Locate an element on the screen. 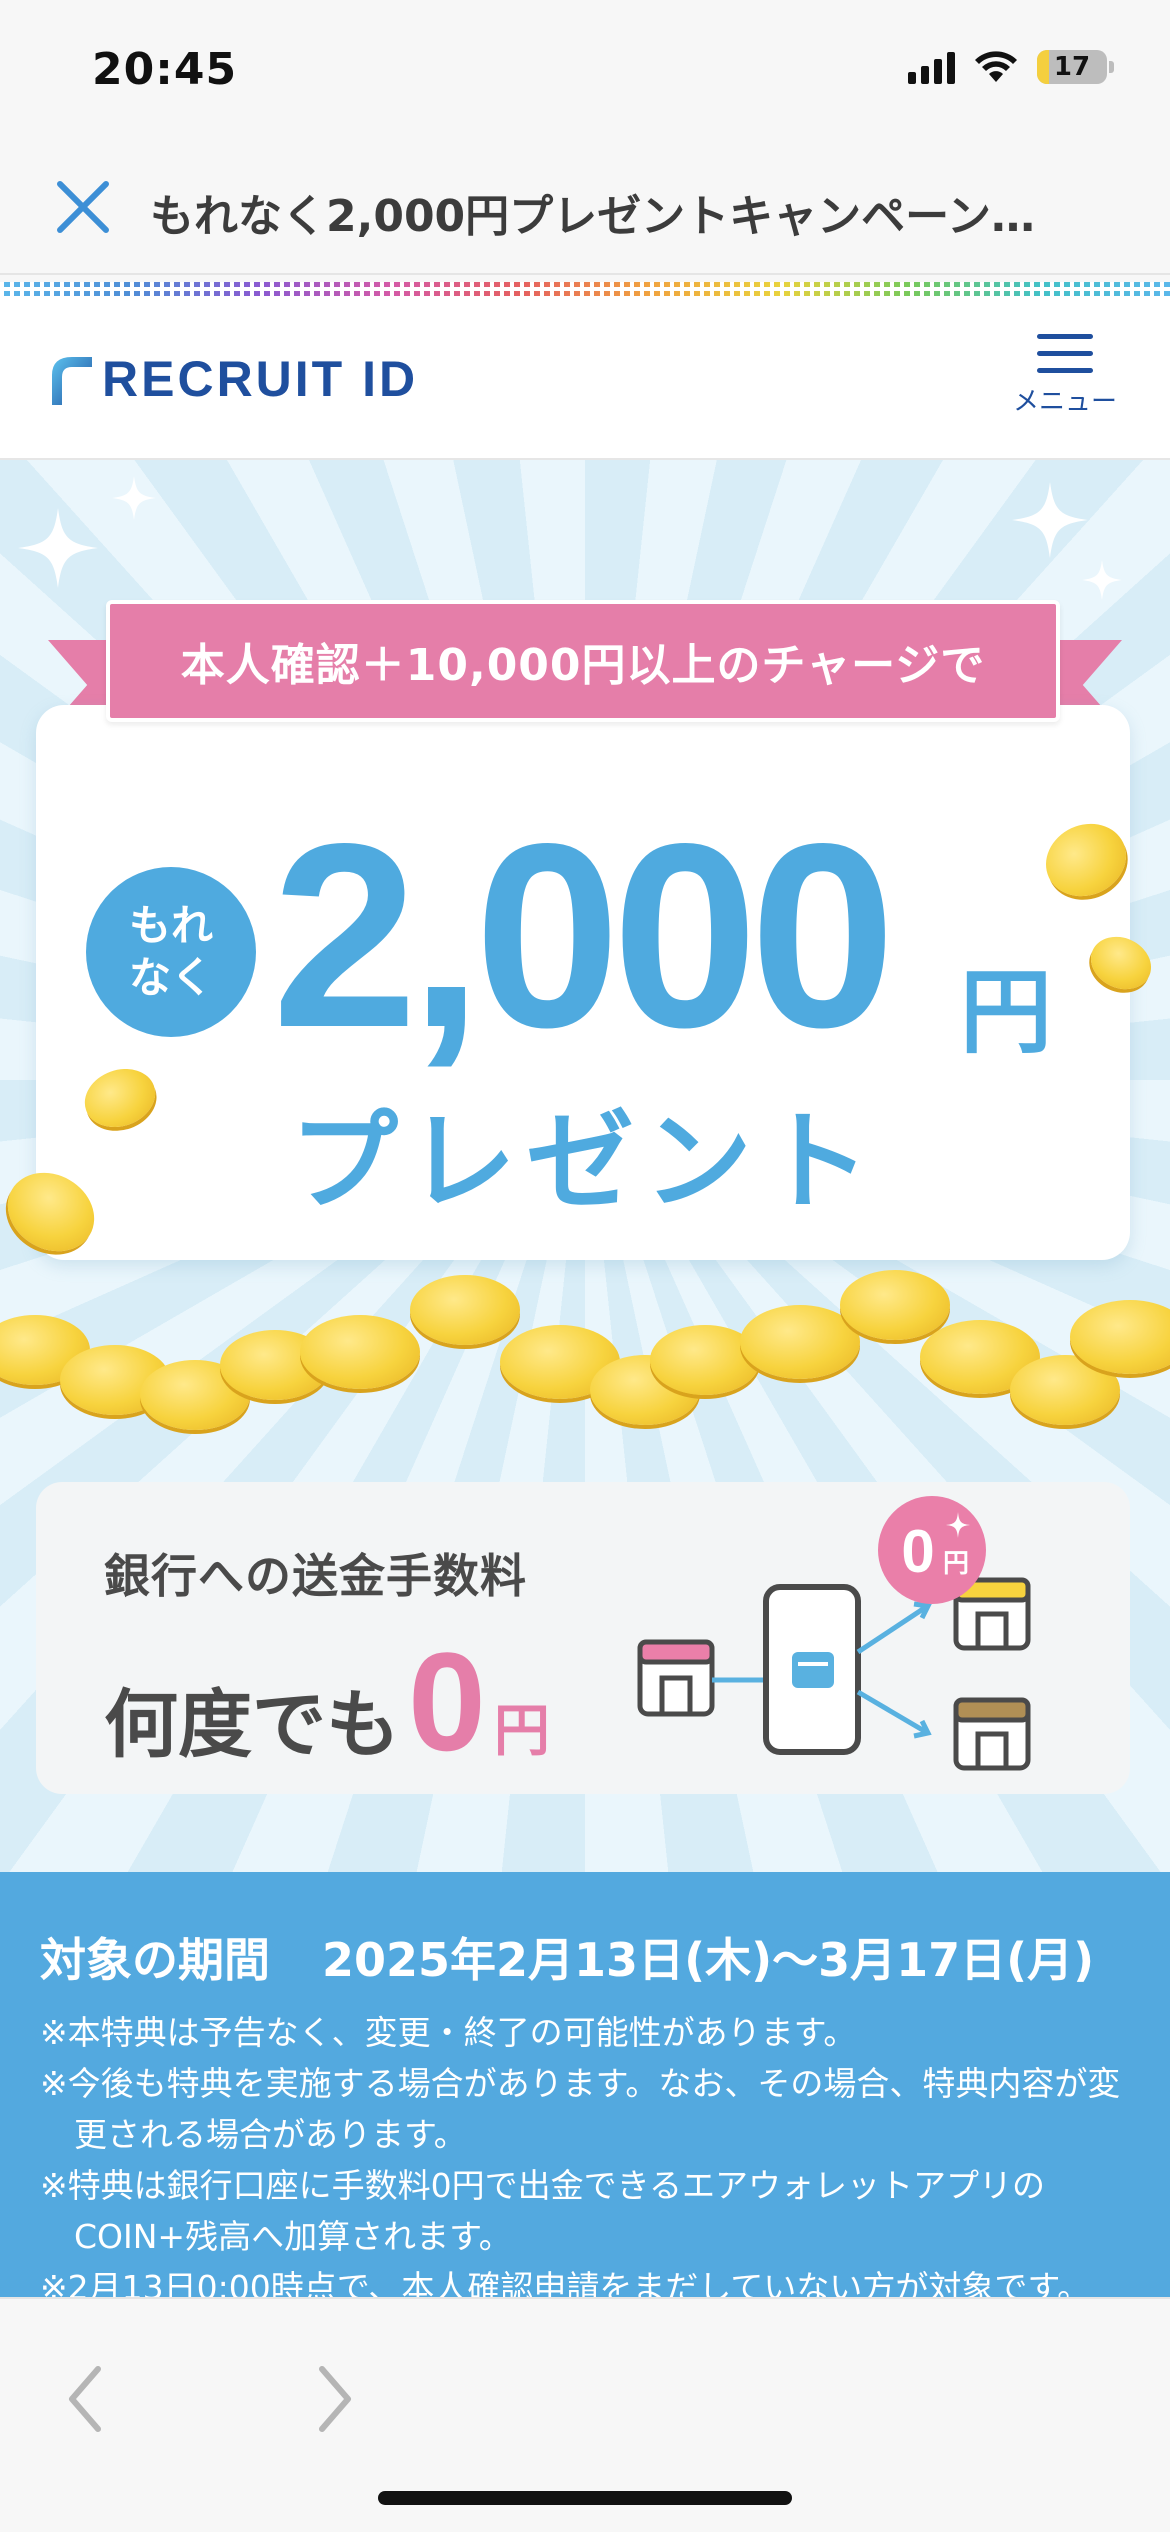 The height and width of the screenshot is (2532, 1170). transfer-fee-card: 銀行への送金手数料 何度でも 0 円 0 円 is located at coordinates (583, 1638).